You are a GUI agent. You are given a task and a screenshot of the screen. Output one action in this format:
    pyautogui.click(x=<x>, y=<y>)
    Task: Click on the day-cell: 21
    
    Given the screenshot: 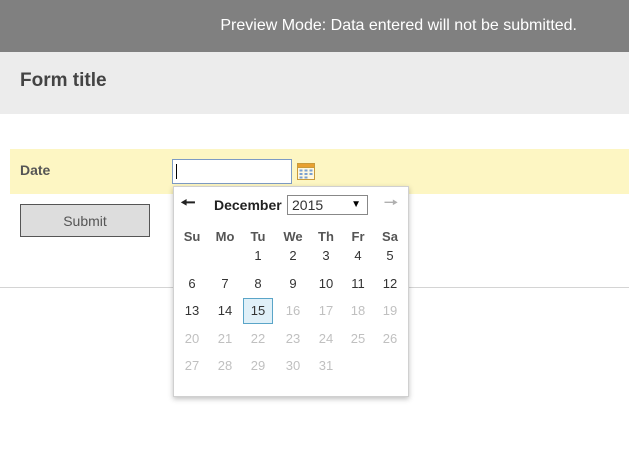 What is the action you would take?
    pyautogui.click(x=225, y=338)
    